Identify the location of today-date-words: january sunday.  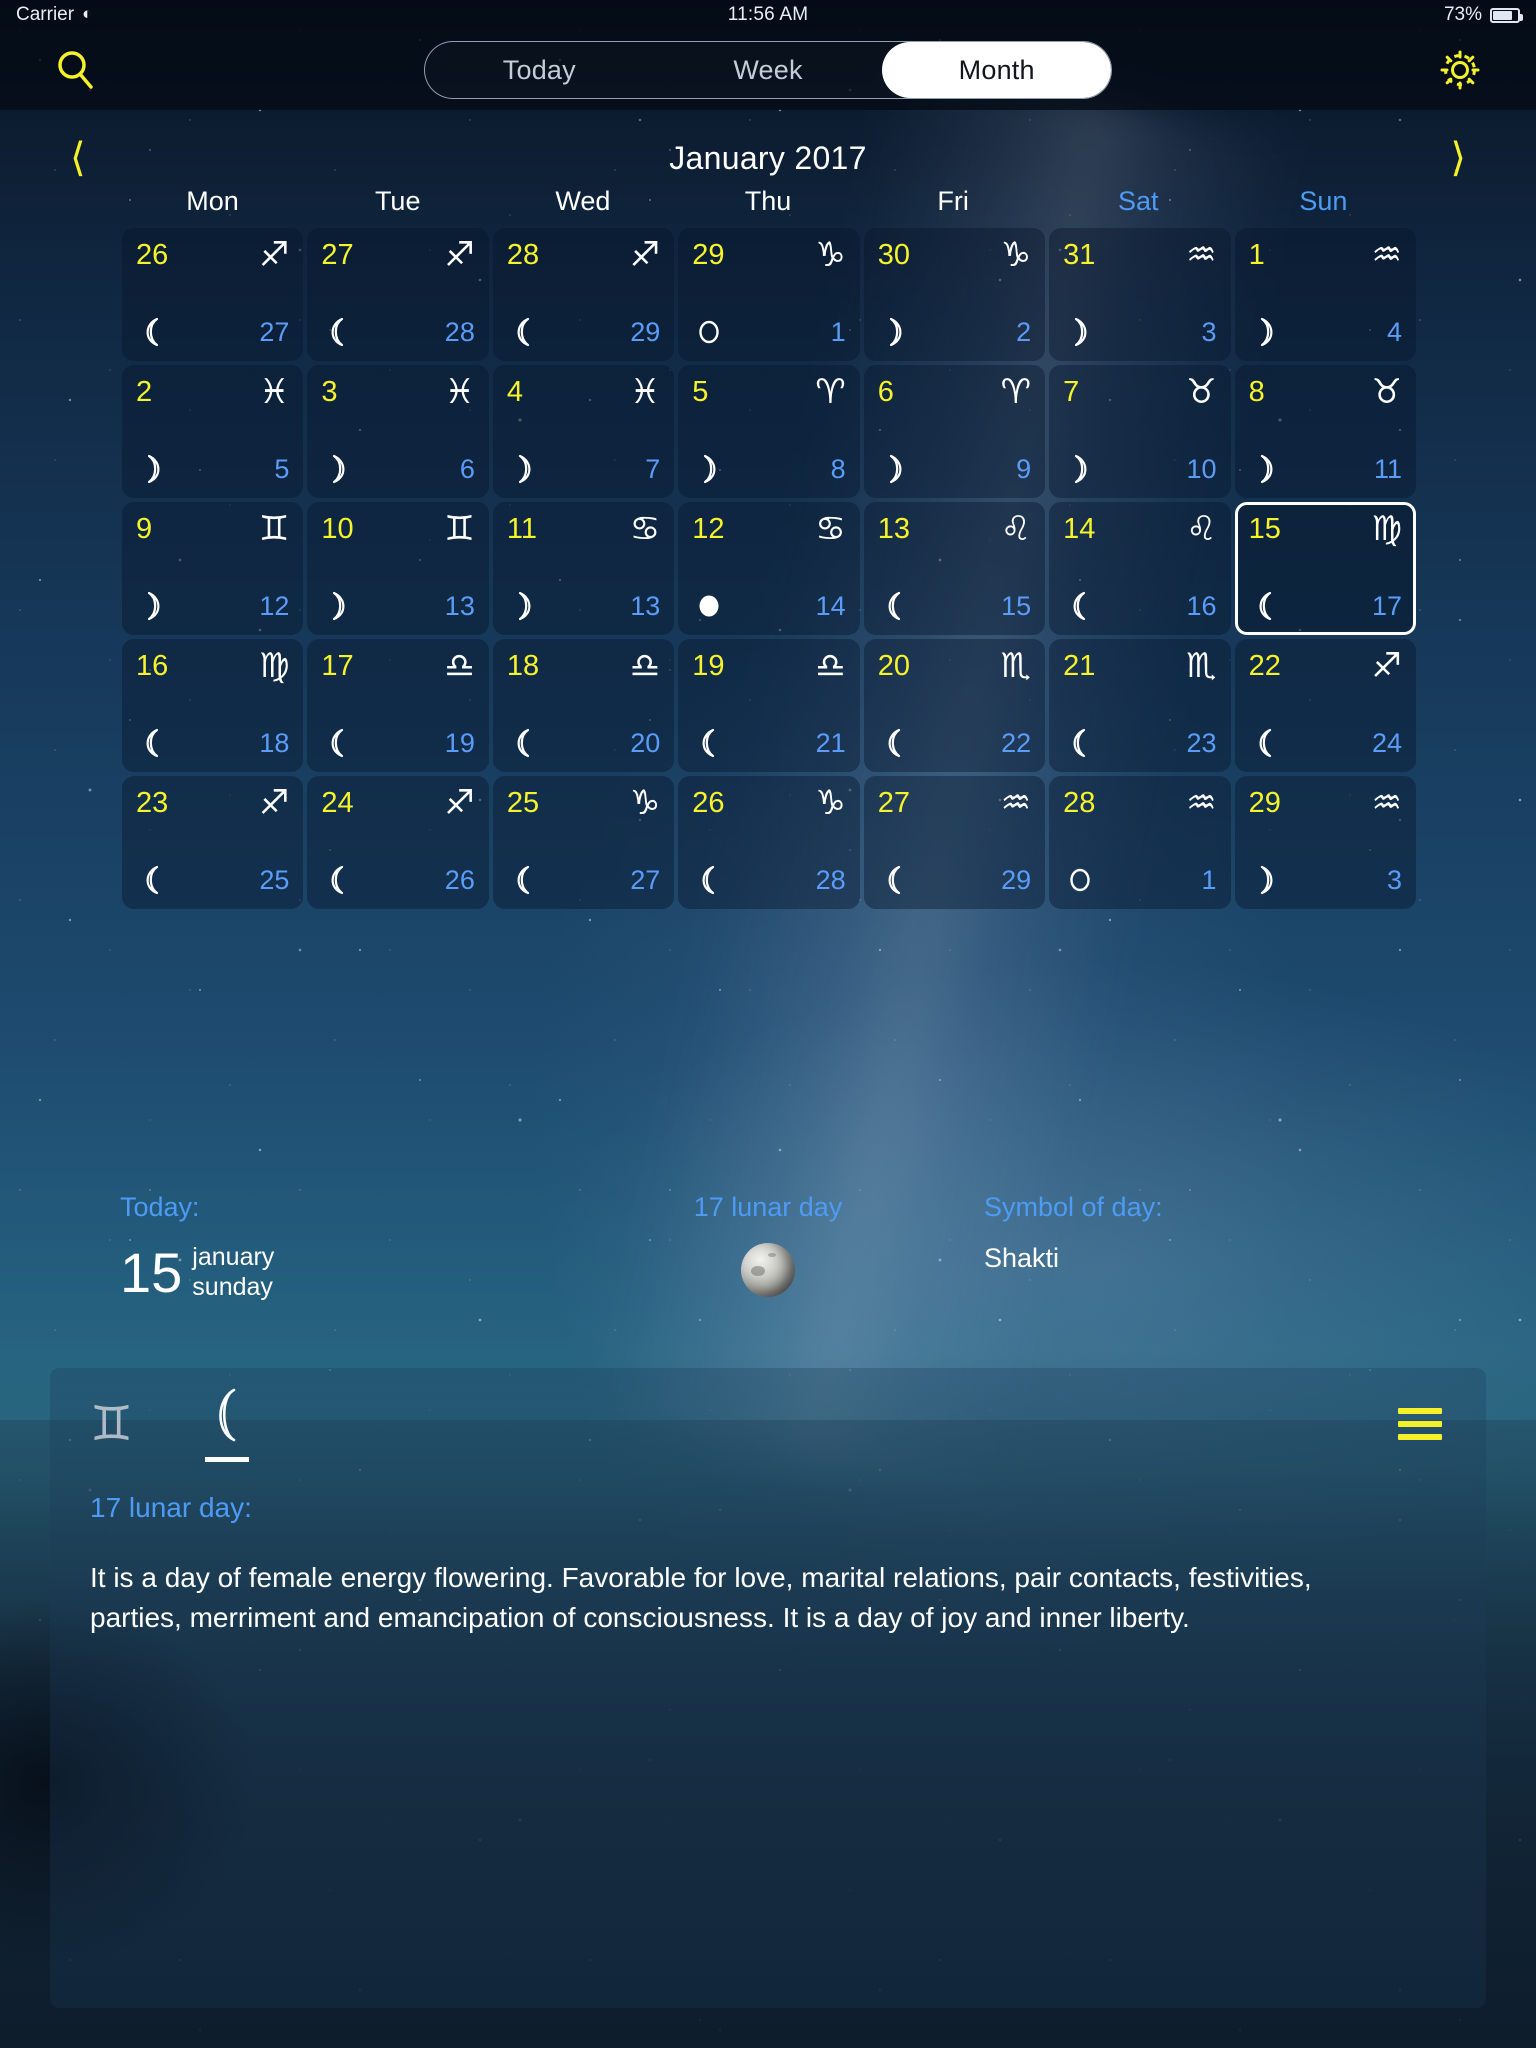
(233, 1272).